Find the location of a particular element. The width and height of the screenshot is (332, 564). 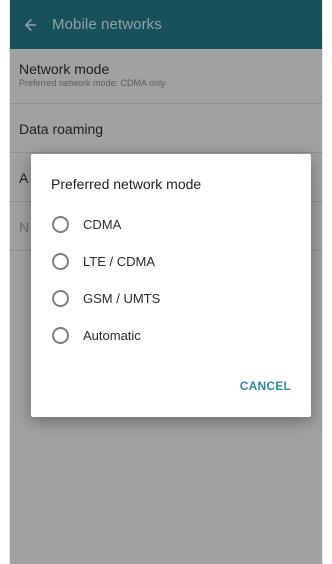

option-label: Automatic is located at coordinates (112, 335).